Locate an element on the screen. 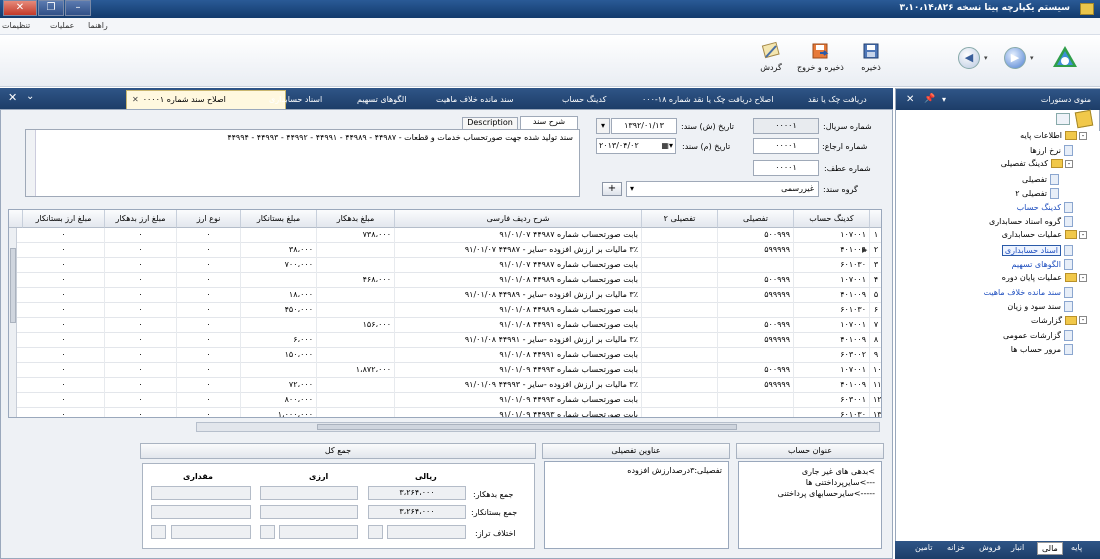 This screenshot has height=559, width=1100. date-sh-field: ۱۳۹۲/۰۱/۱۳ is located at coordinates (644, 126).